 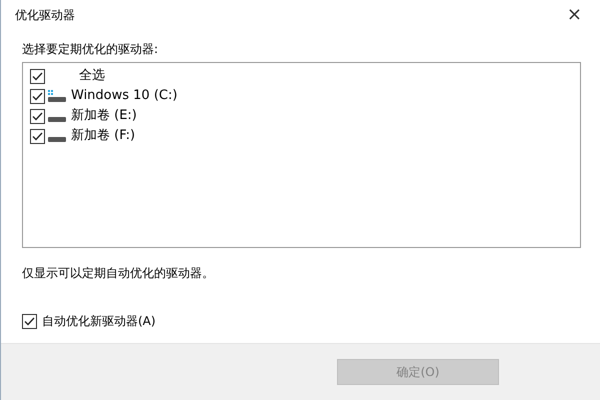 I want to click on drive-label: Windows 10 (C:), so click(x=124, y=96).